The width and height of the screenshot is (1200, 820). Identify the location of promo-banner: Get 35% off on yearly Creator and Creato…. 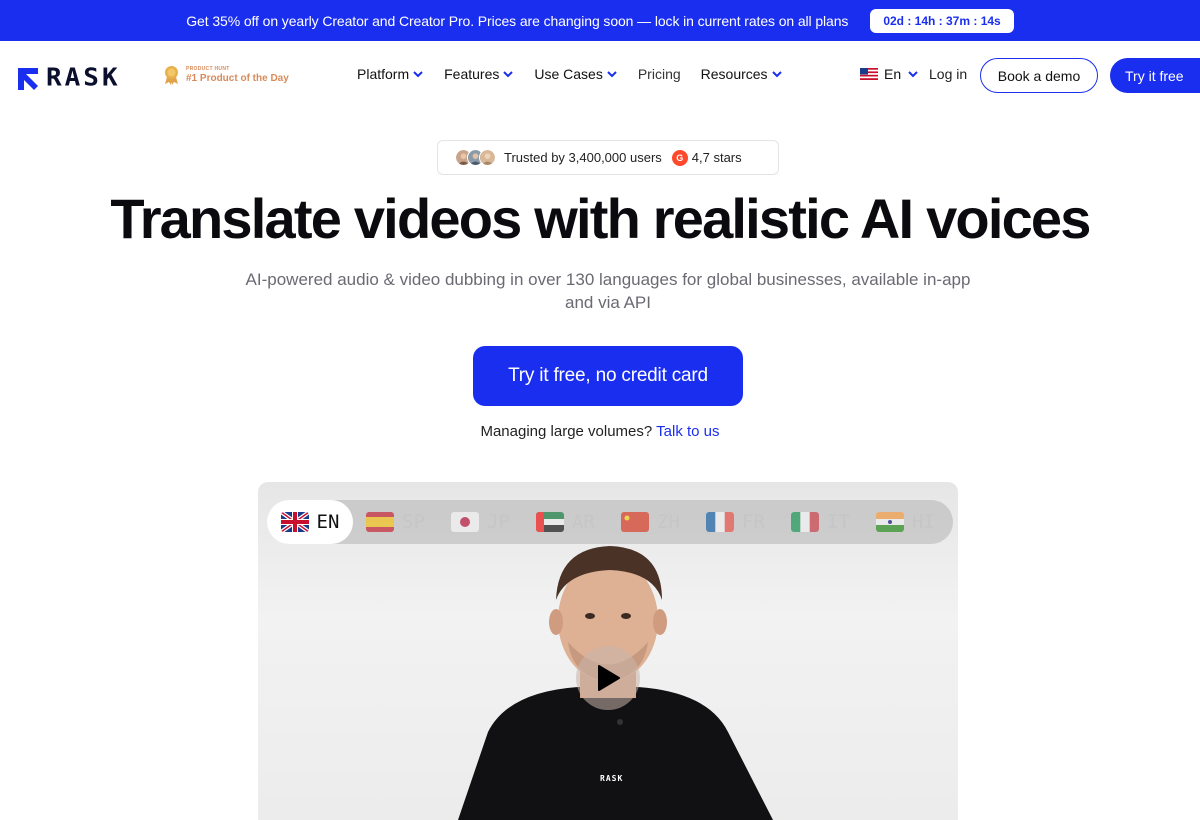
(600, 20).